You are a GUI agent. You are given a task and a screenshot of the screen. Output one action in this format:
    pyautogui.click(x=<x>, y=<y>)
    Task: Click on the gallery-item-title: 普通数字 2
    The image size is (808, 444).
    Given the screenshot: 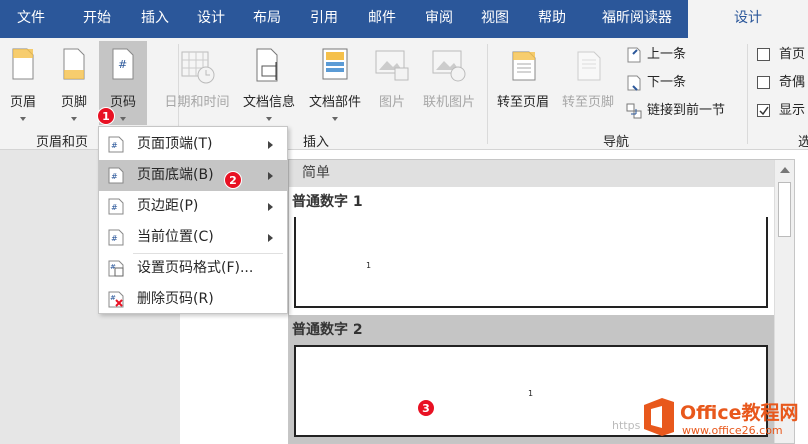 What is the action you would take?
    pyautogui.click(x=327, y=330)
    